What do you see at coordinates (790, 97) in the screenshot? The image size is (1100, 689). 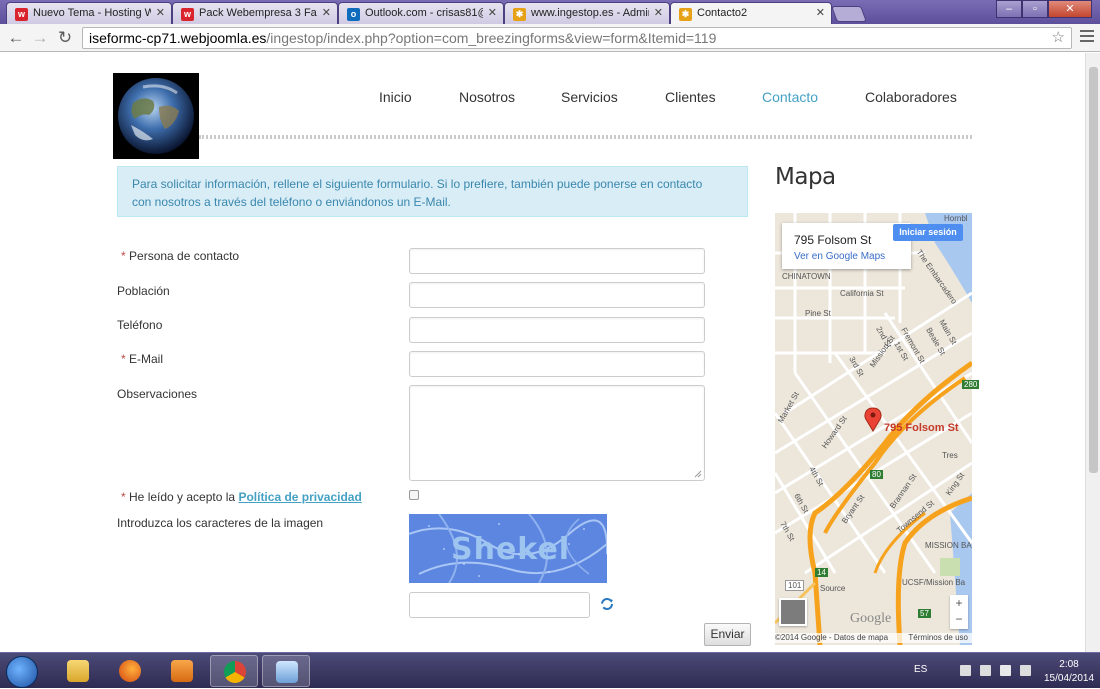 I see `nav-item-contacto: Contacto` at bounding box center [790, 97].